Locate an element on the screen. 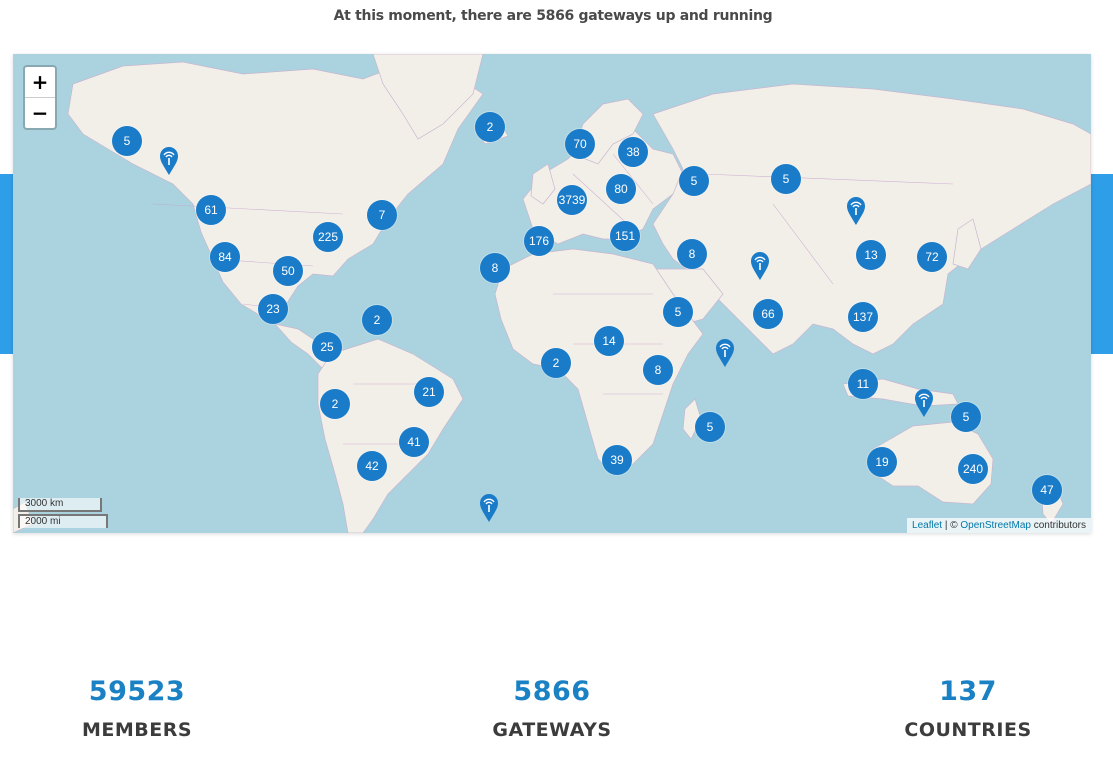 This screenshot has height=773, width=1113. cluster-marker: 38 is located at coordinates (633, 152).